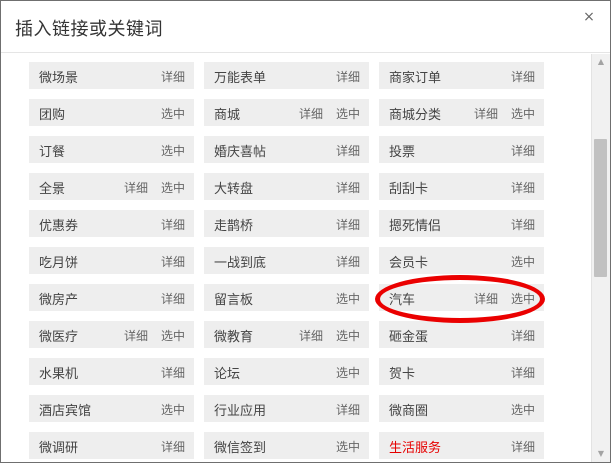 This screenshot has height=463, width=611. What do you see at coordinates (234, 300) in the screenshot?
I see `link-item-name: 留言板` at bounding box center [234, 300].